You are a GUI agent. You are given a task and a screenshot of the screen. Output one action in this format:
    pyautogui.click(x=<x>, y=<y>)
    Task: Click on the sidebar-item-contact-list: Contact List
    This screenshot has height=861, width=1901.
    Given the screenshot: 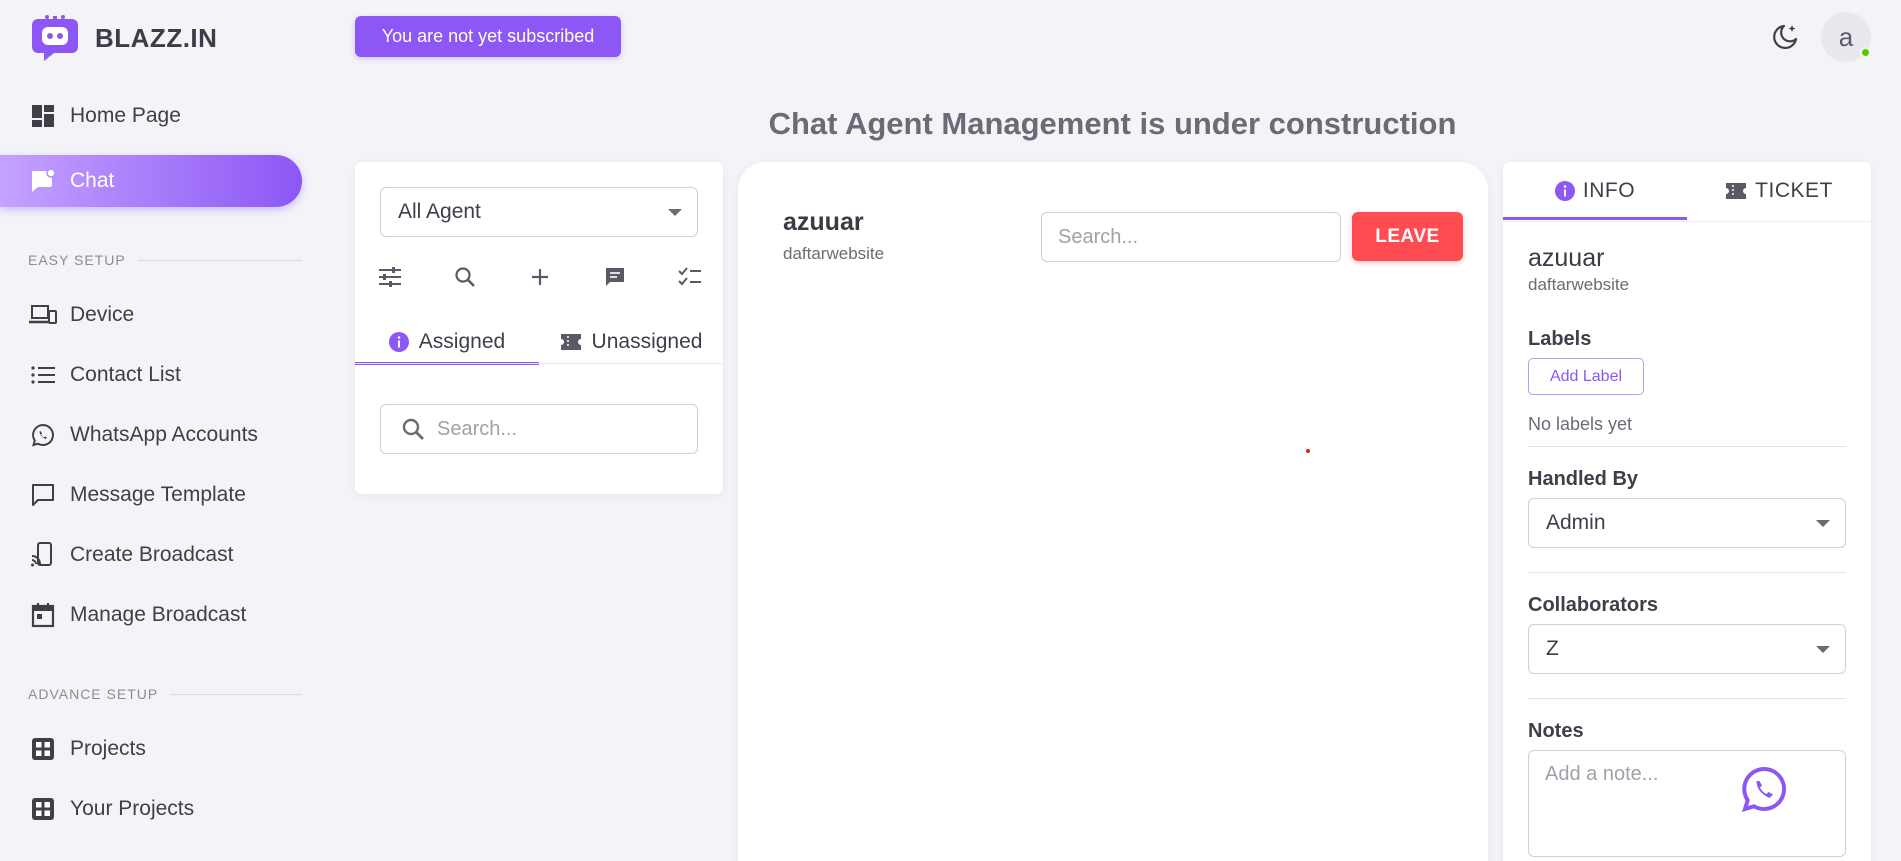 What is the action you would take?
    pyautogui.click(x=151, y=375)
    